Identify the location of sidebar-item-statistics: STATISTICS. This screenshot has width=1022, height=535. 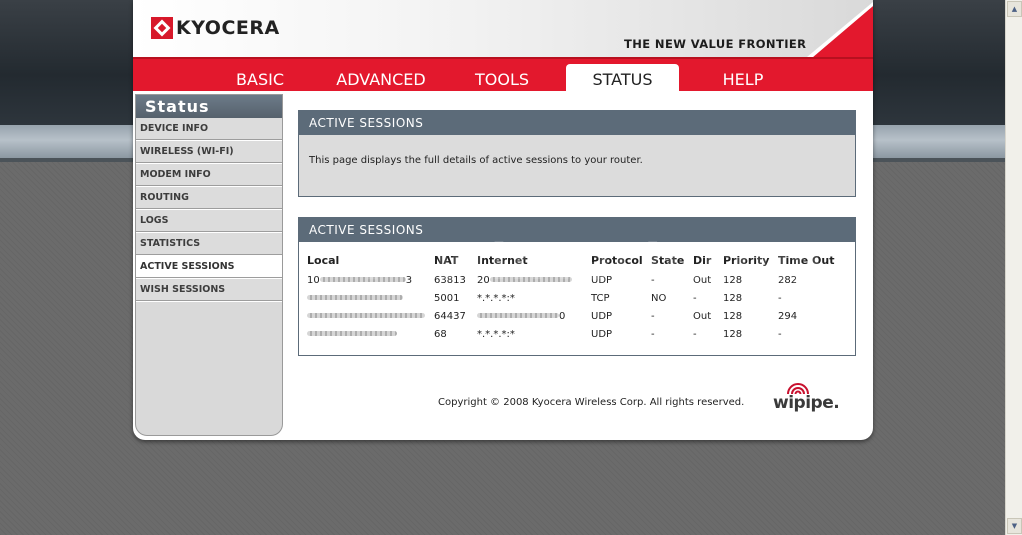
(209, 244).